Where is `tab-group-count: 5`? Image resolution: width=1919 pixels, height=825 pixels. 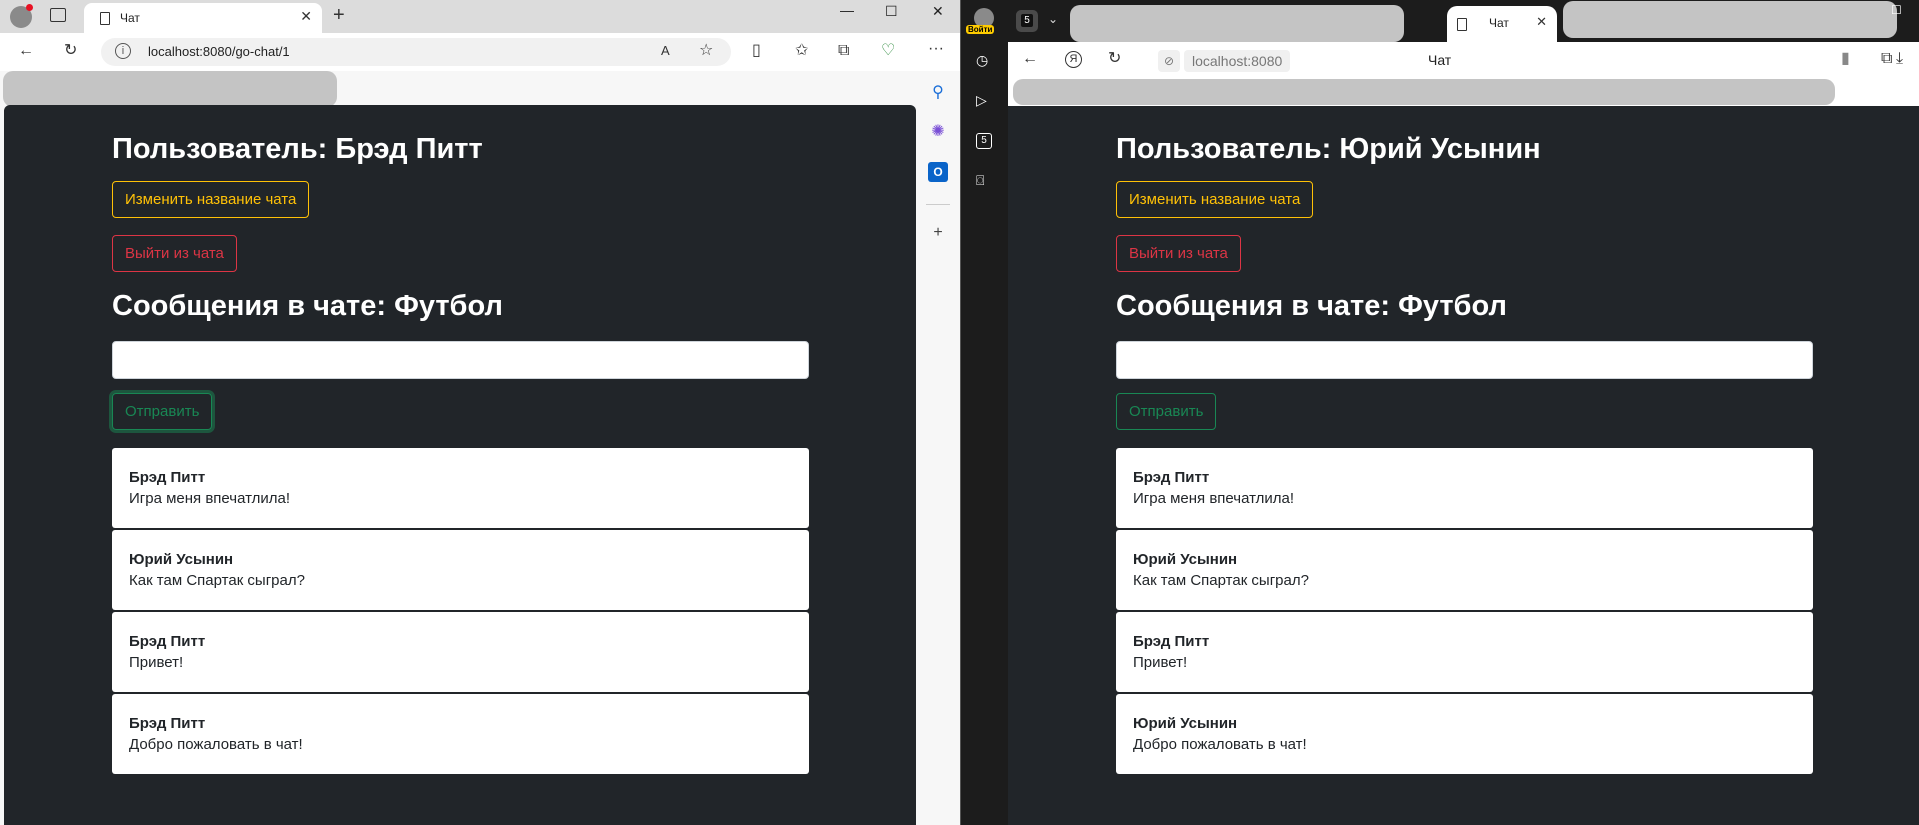 tab-group-count: 5 is located at coordinates (1027, 20).